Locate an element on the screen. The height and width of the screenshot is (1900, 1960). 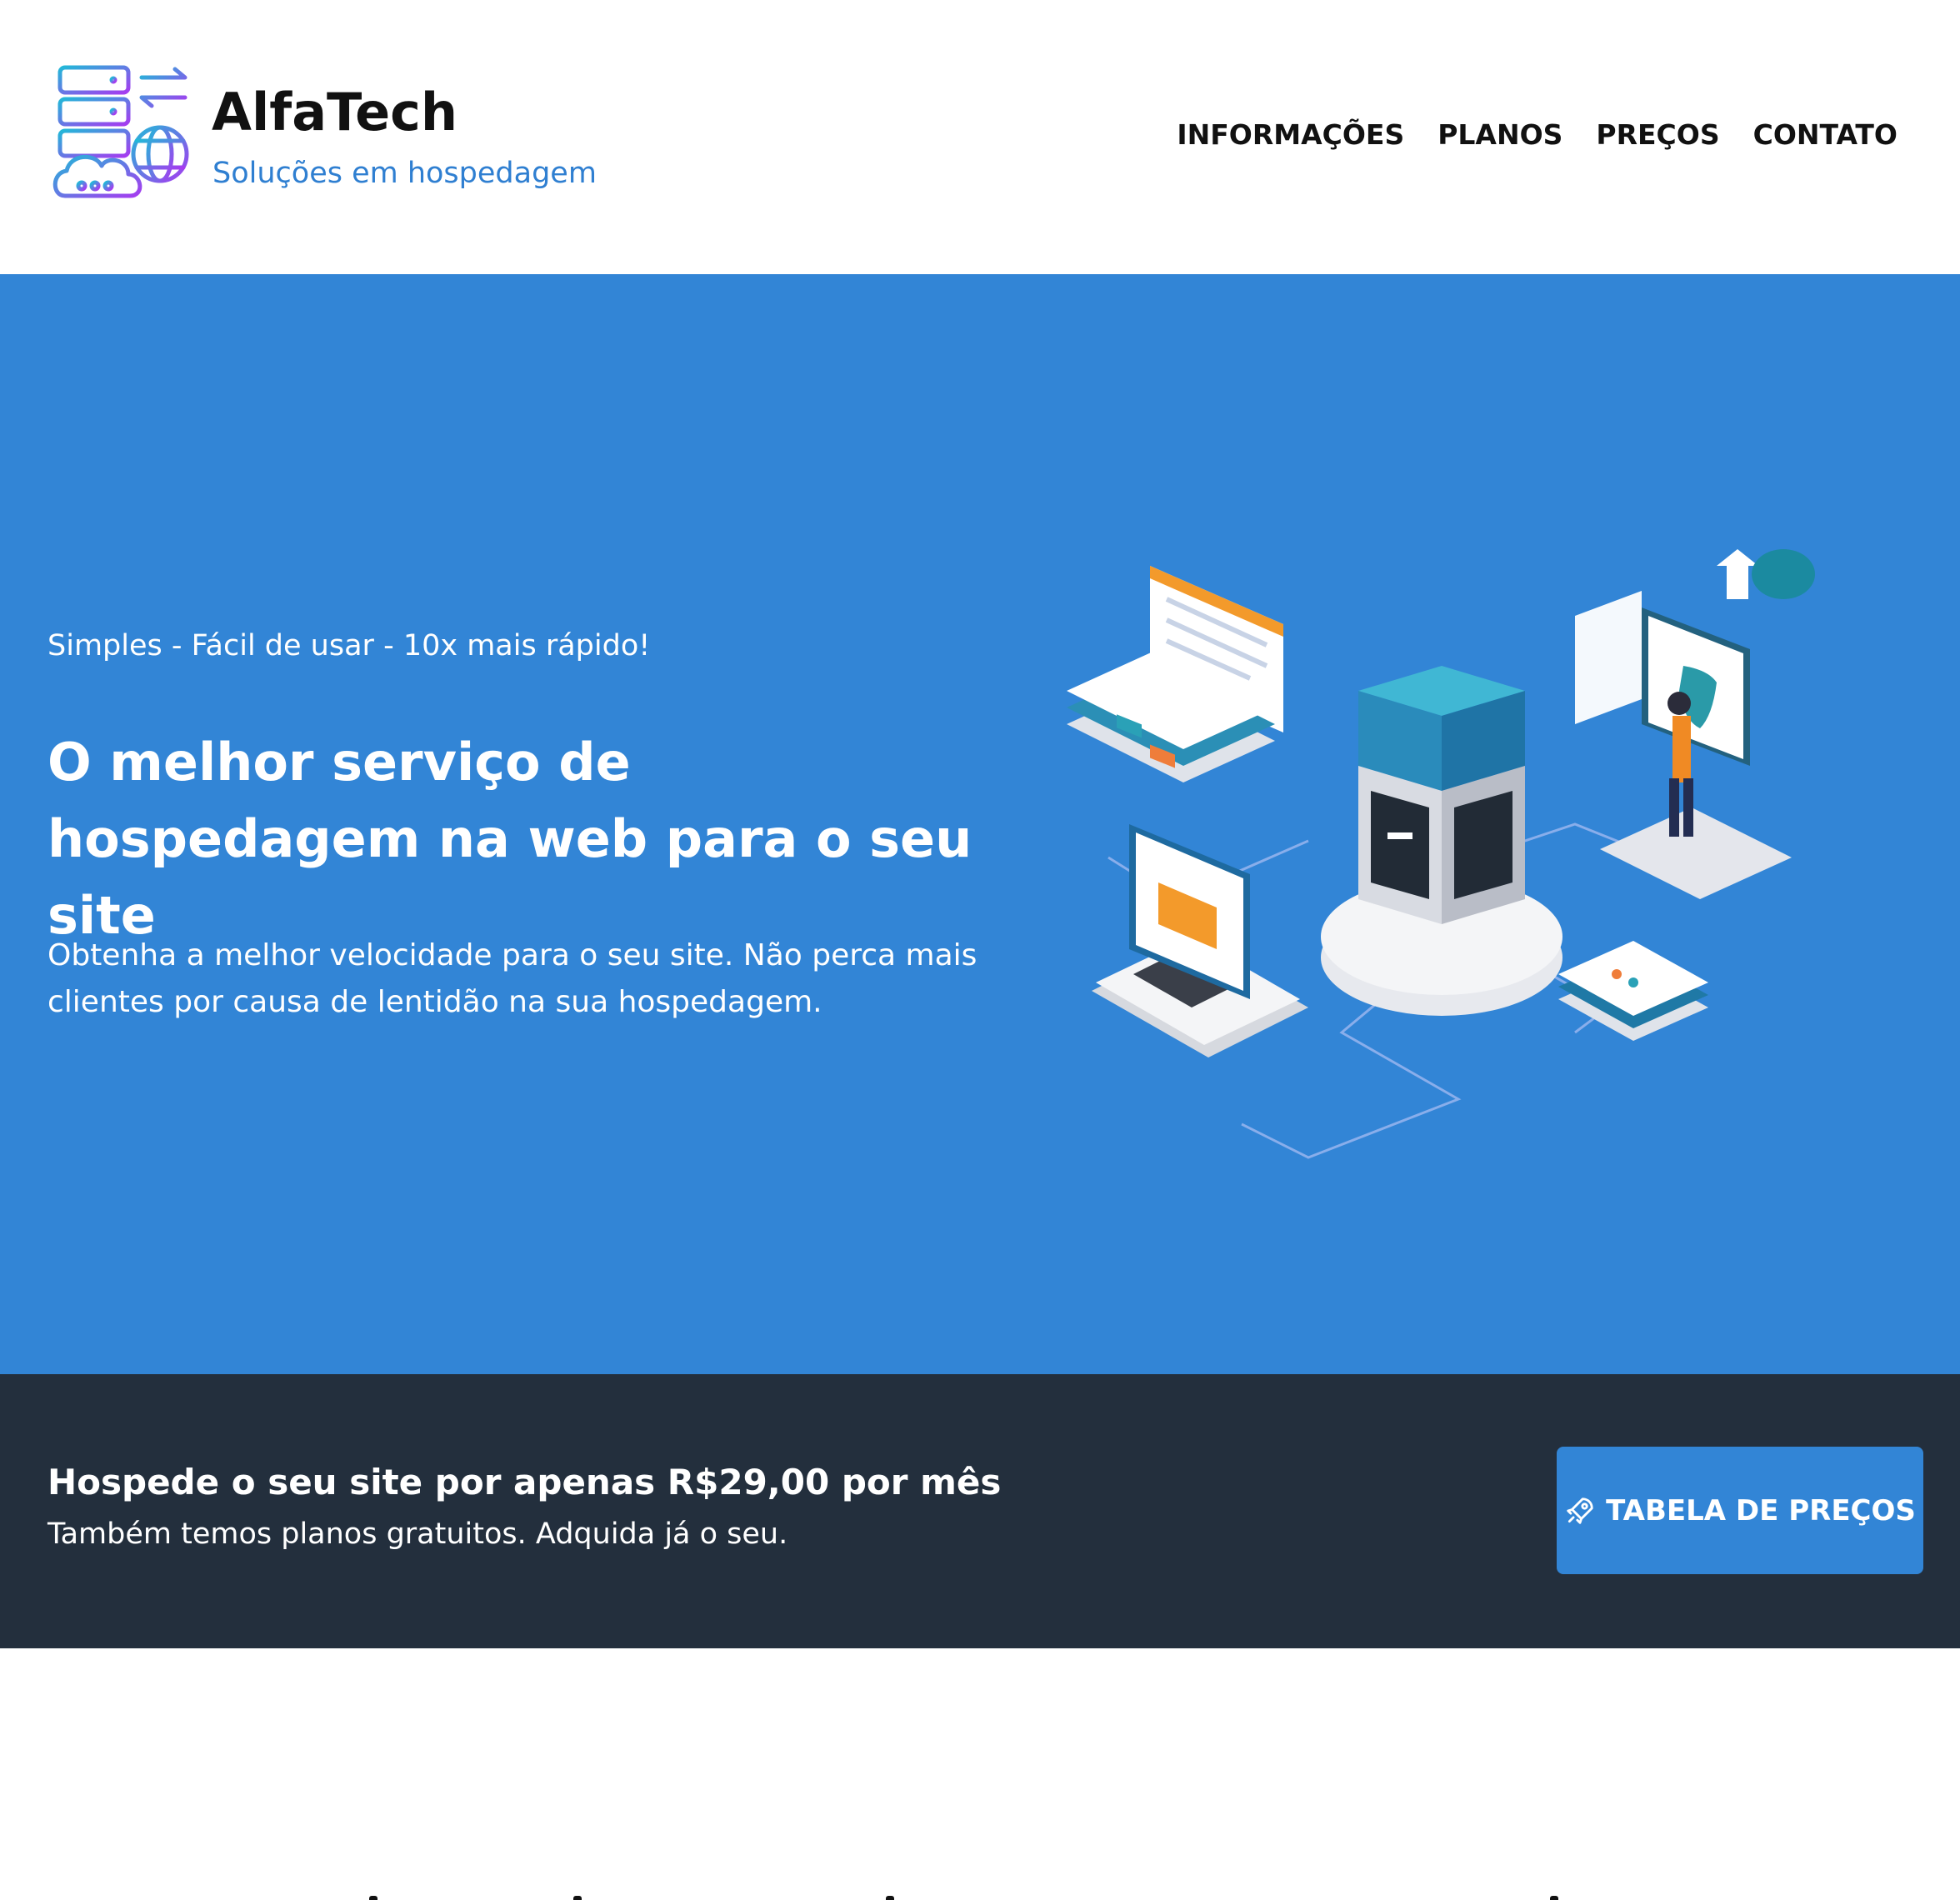
nav-item-planos: PLANOS is located at coordinates (1500, 134).